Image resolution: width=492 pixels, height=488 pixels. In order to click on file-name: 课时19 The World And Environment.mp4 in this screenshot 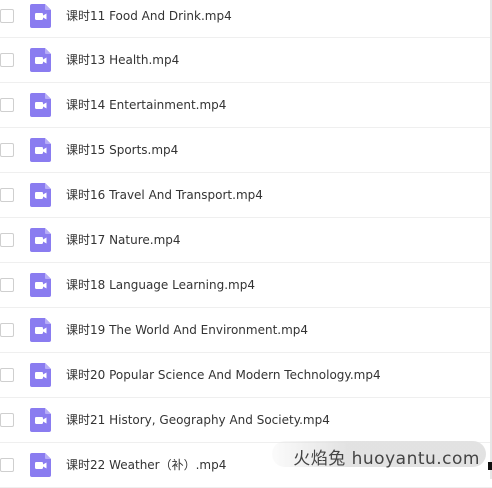, I will do `click(187, 330)`.